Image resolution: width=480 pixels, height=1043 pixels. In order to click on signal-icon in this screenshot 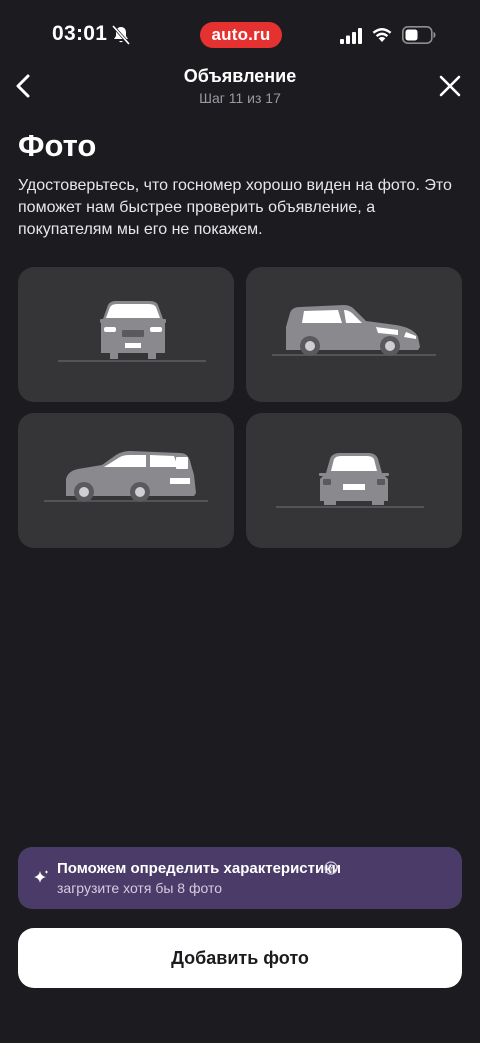, I will do `click(351, 36)`.